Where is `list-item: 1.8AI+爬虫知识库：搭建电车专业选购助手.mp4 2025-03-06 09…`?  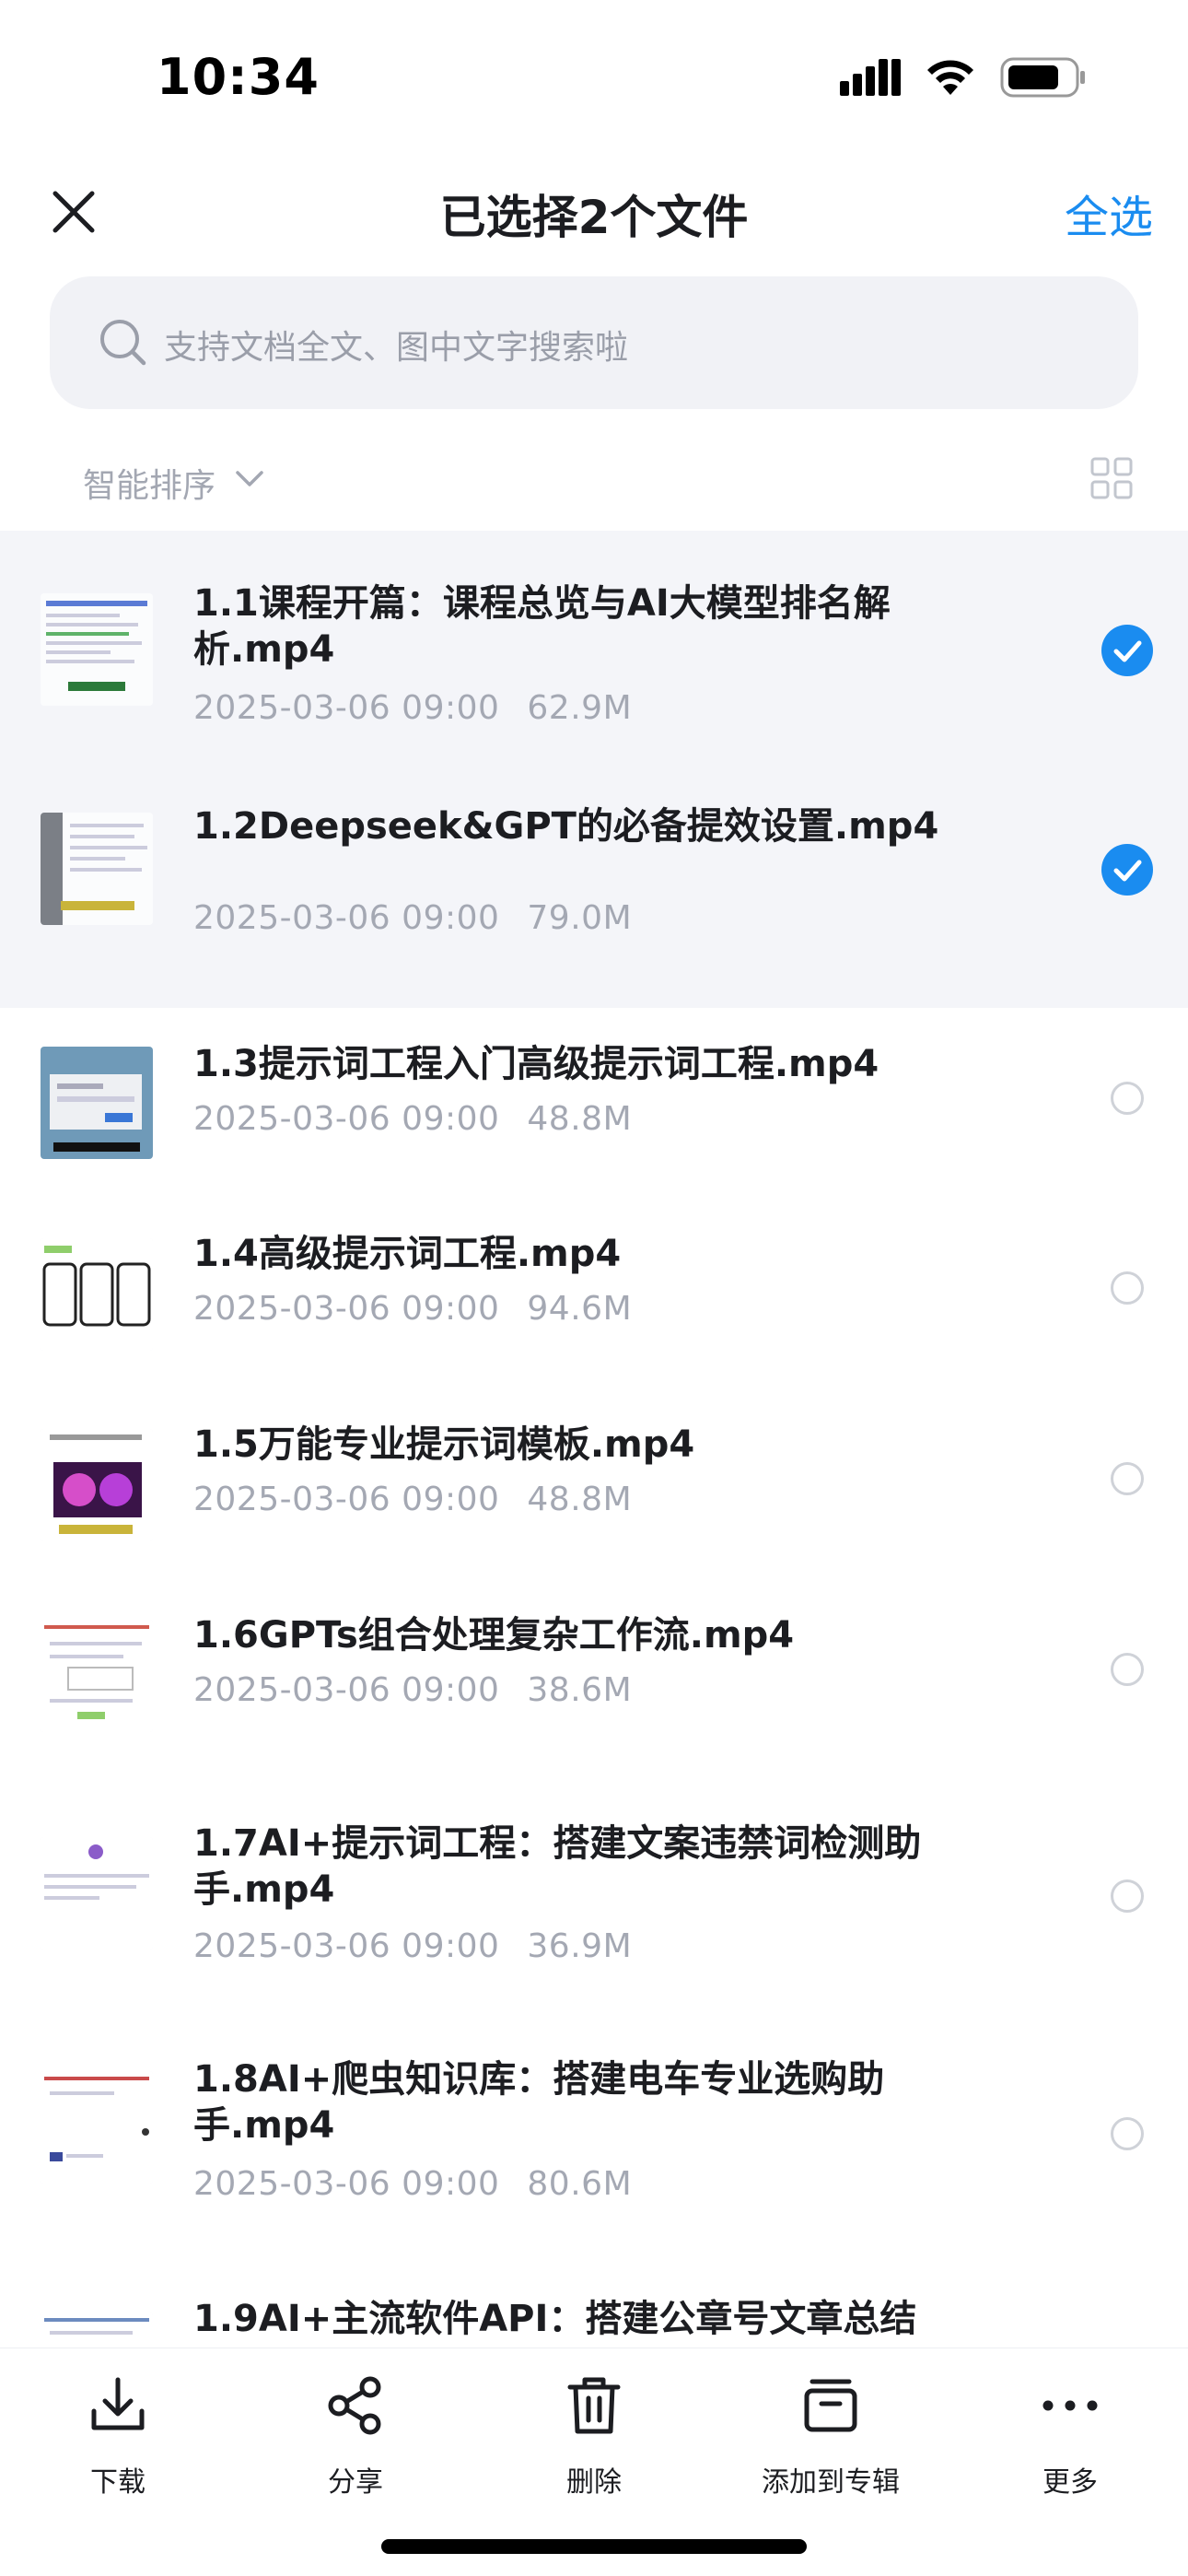
list-item: 1.8AI+爬虫知识库：搭建电车专业选购助手.mp4 2025-03-06 09… is located at coordinates (594, 2152).